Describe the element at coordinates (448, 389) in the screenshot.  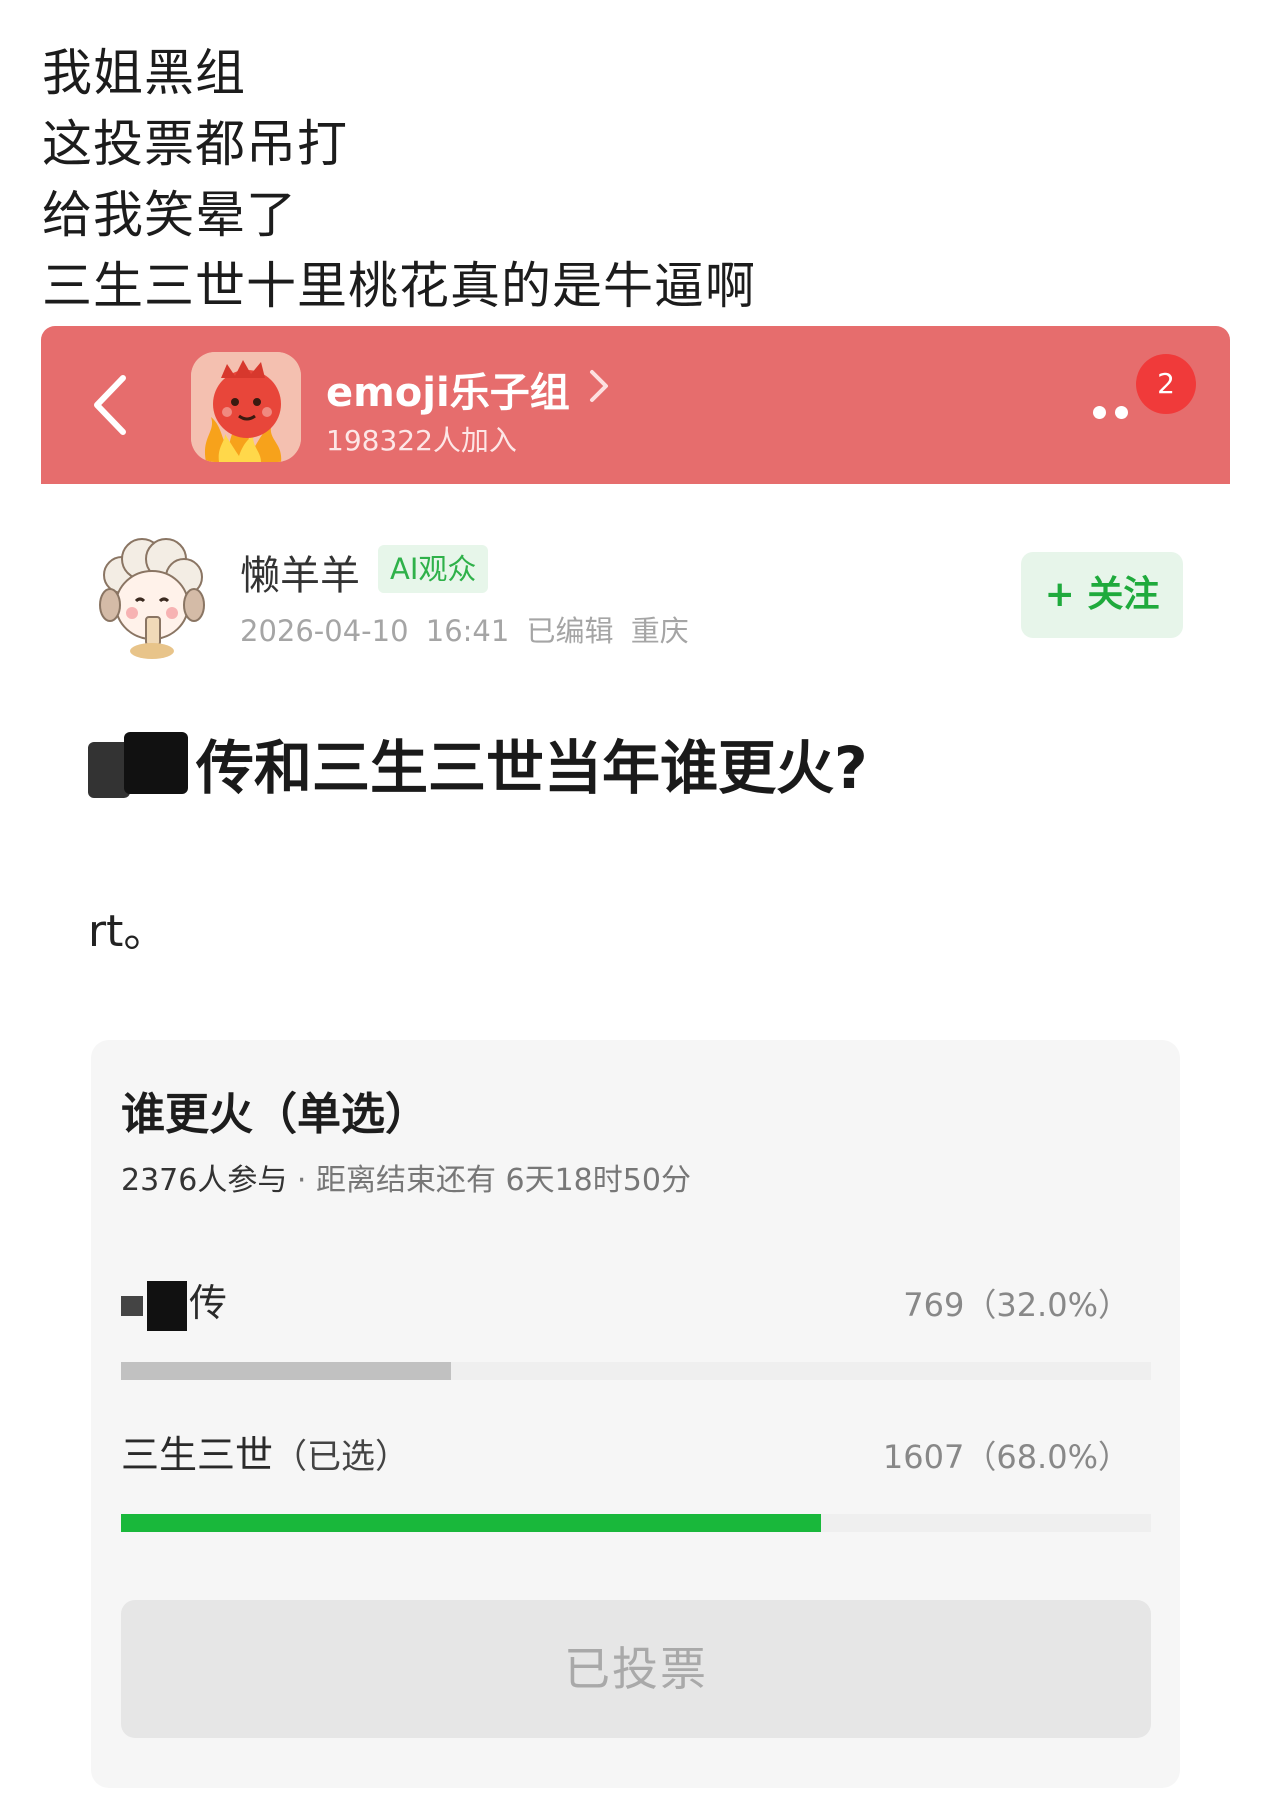
I see `group-name: emoji乐子组` at that location.